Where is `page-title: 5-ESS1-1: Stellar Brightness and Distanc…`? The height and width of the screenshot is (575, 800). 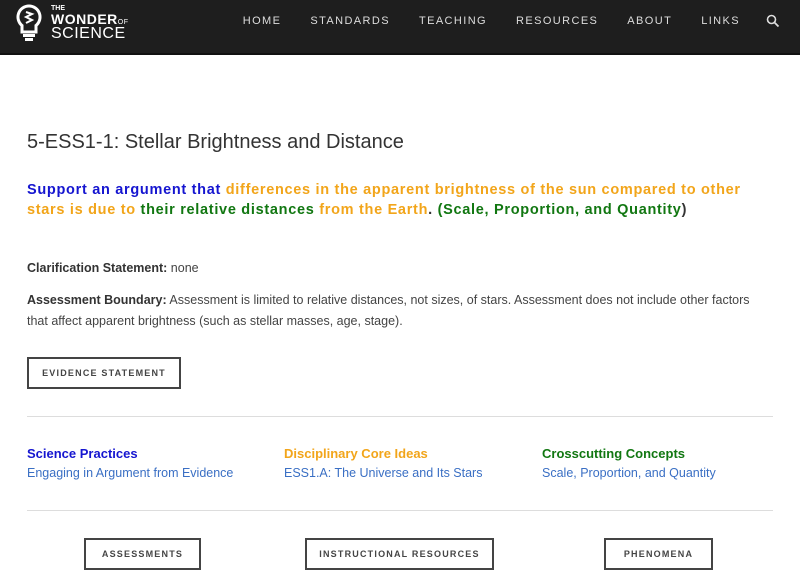
page-title: 5-ESS1-1: Stellar Brightness and Distanc… is located at coordinates (215, 142).